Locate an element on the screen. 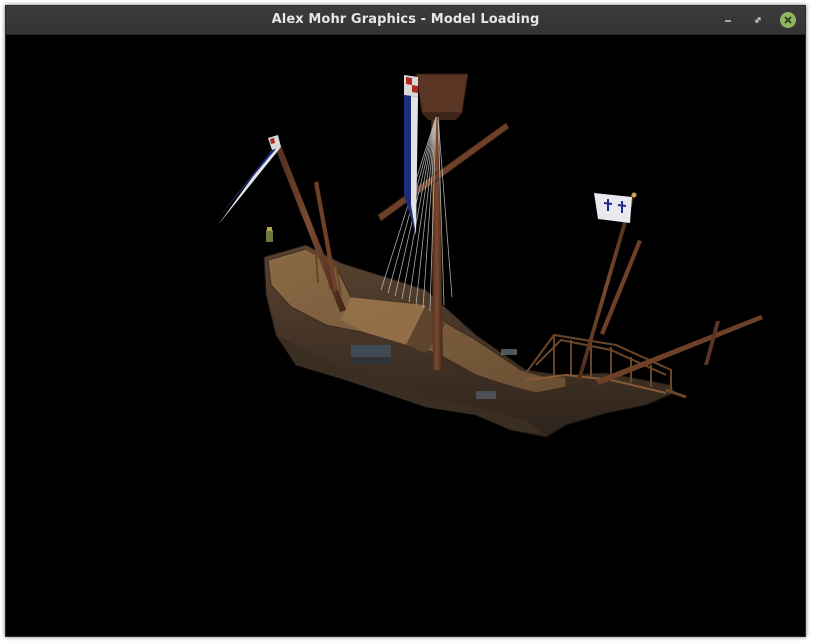  minimize-icon is located at coordinates (728, 21).